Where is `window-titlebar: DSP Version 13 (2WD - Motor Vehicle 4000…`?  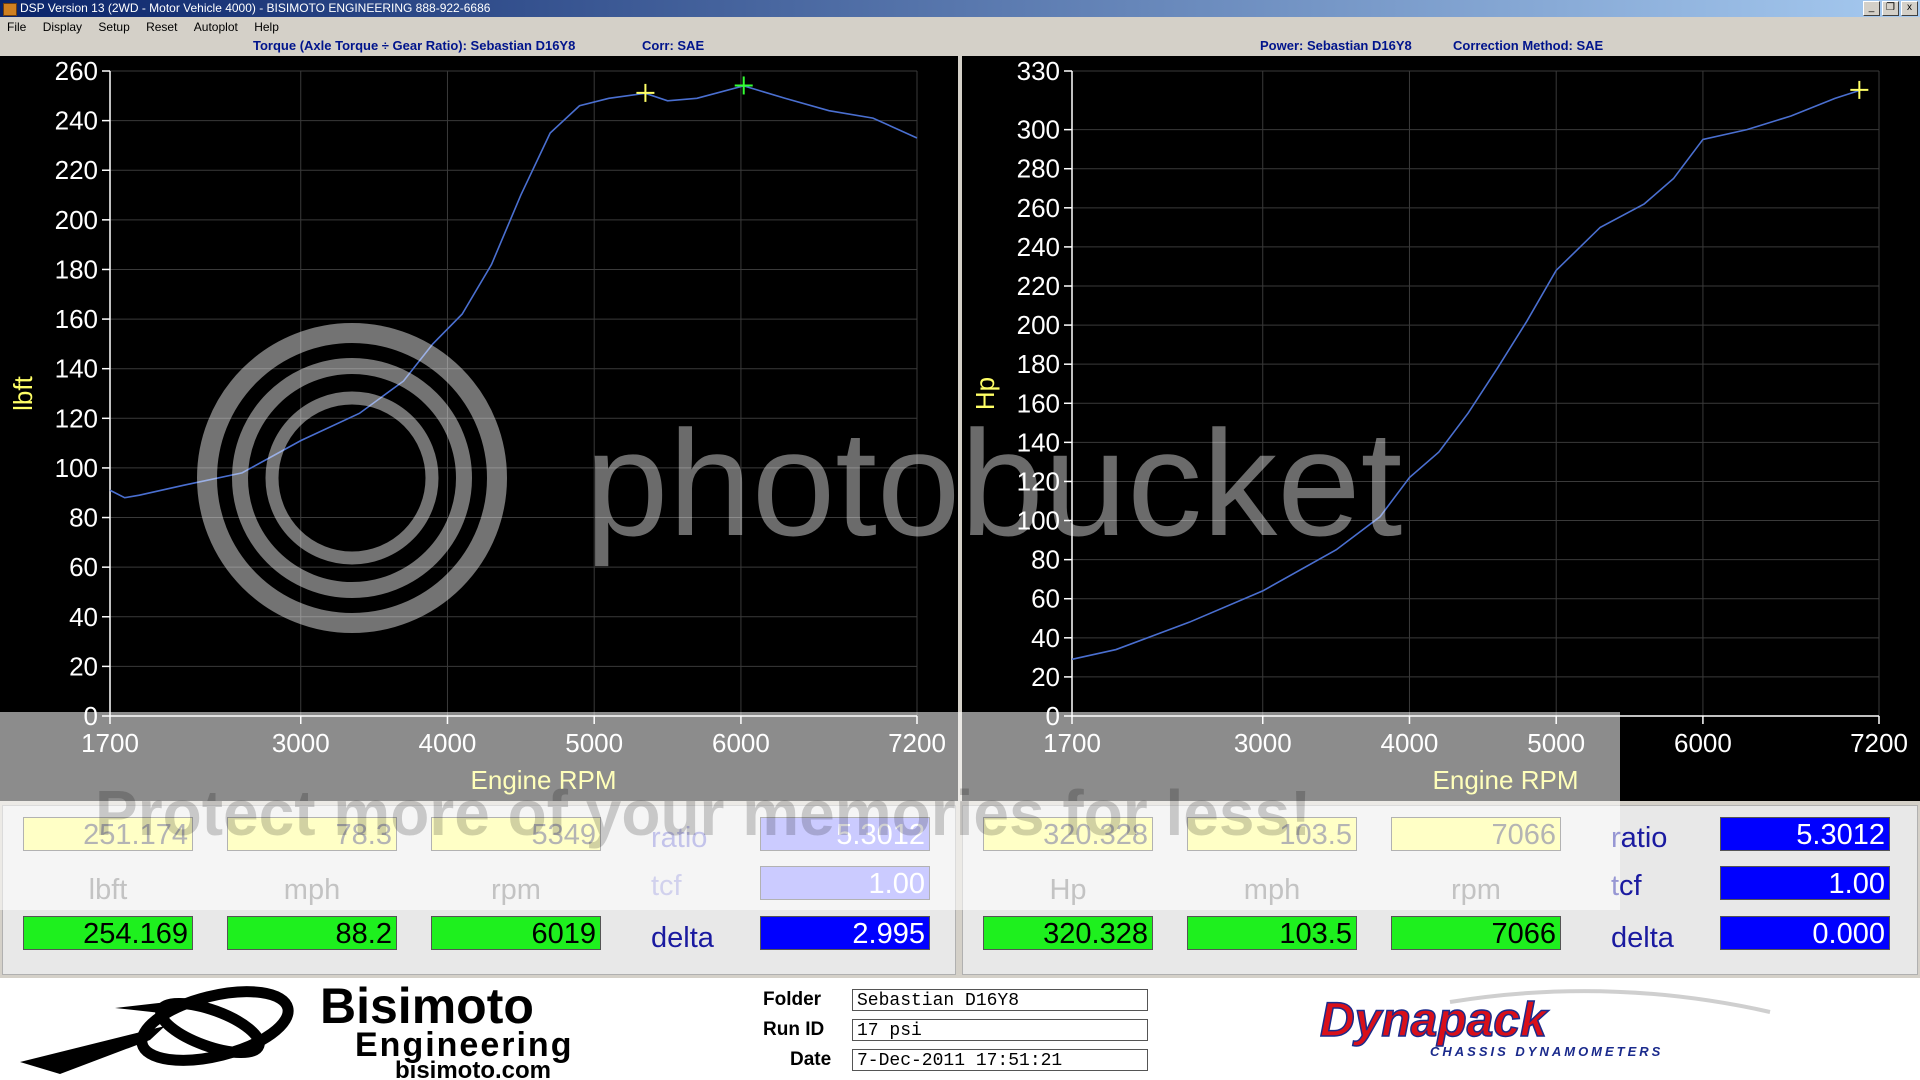 window-titlebar: DSP Version 13 (2WD - Motor Vehicle 4000… is located at coordinates (960, 8).